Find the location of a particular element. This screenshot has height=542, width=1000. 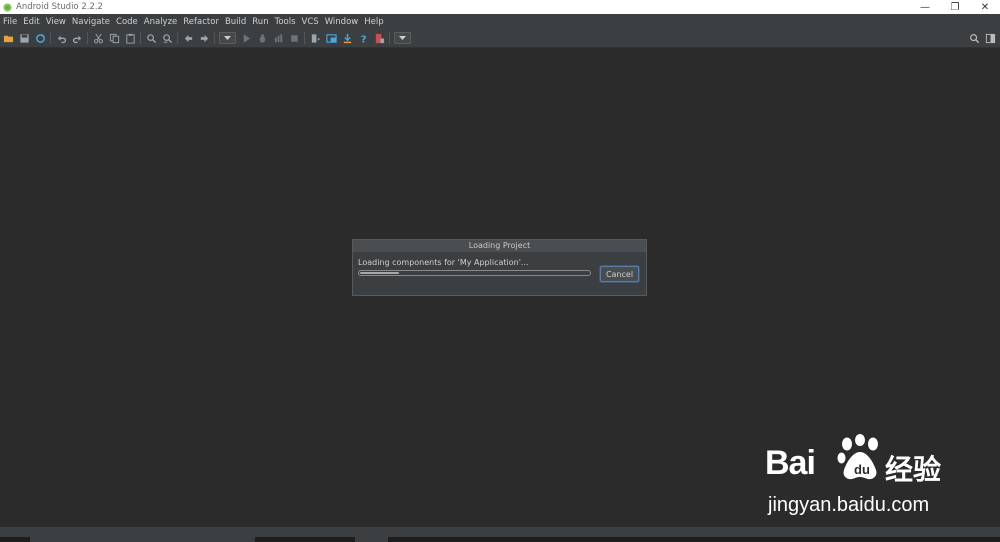

attach-debugger-icon is located at coordinates (278, 38).